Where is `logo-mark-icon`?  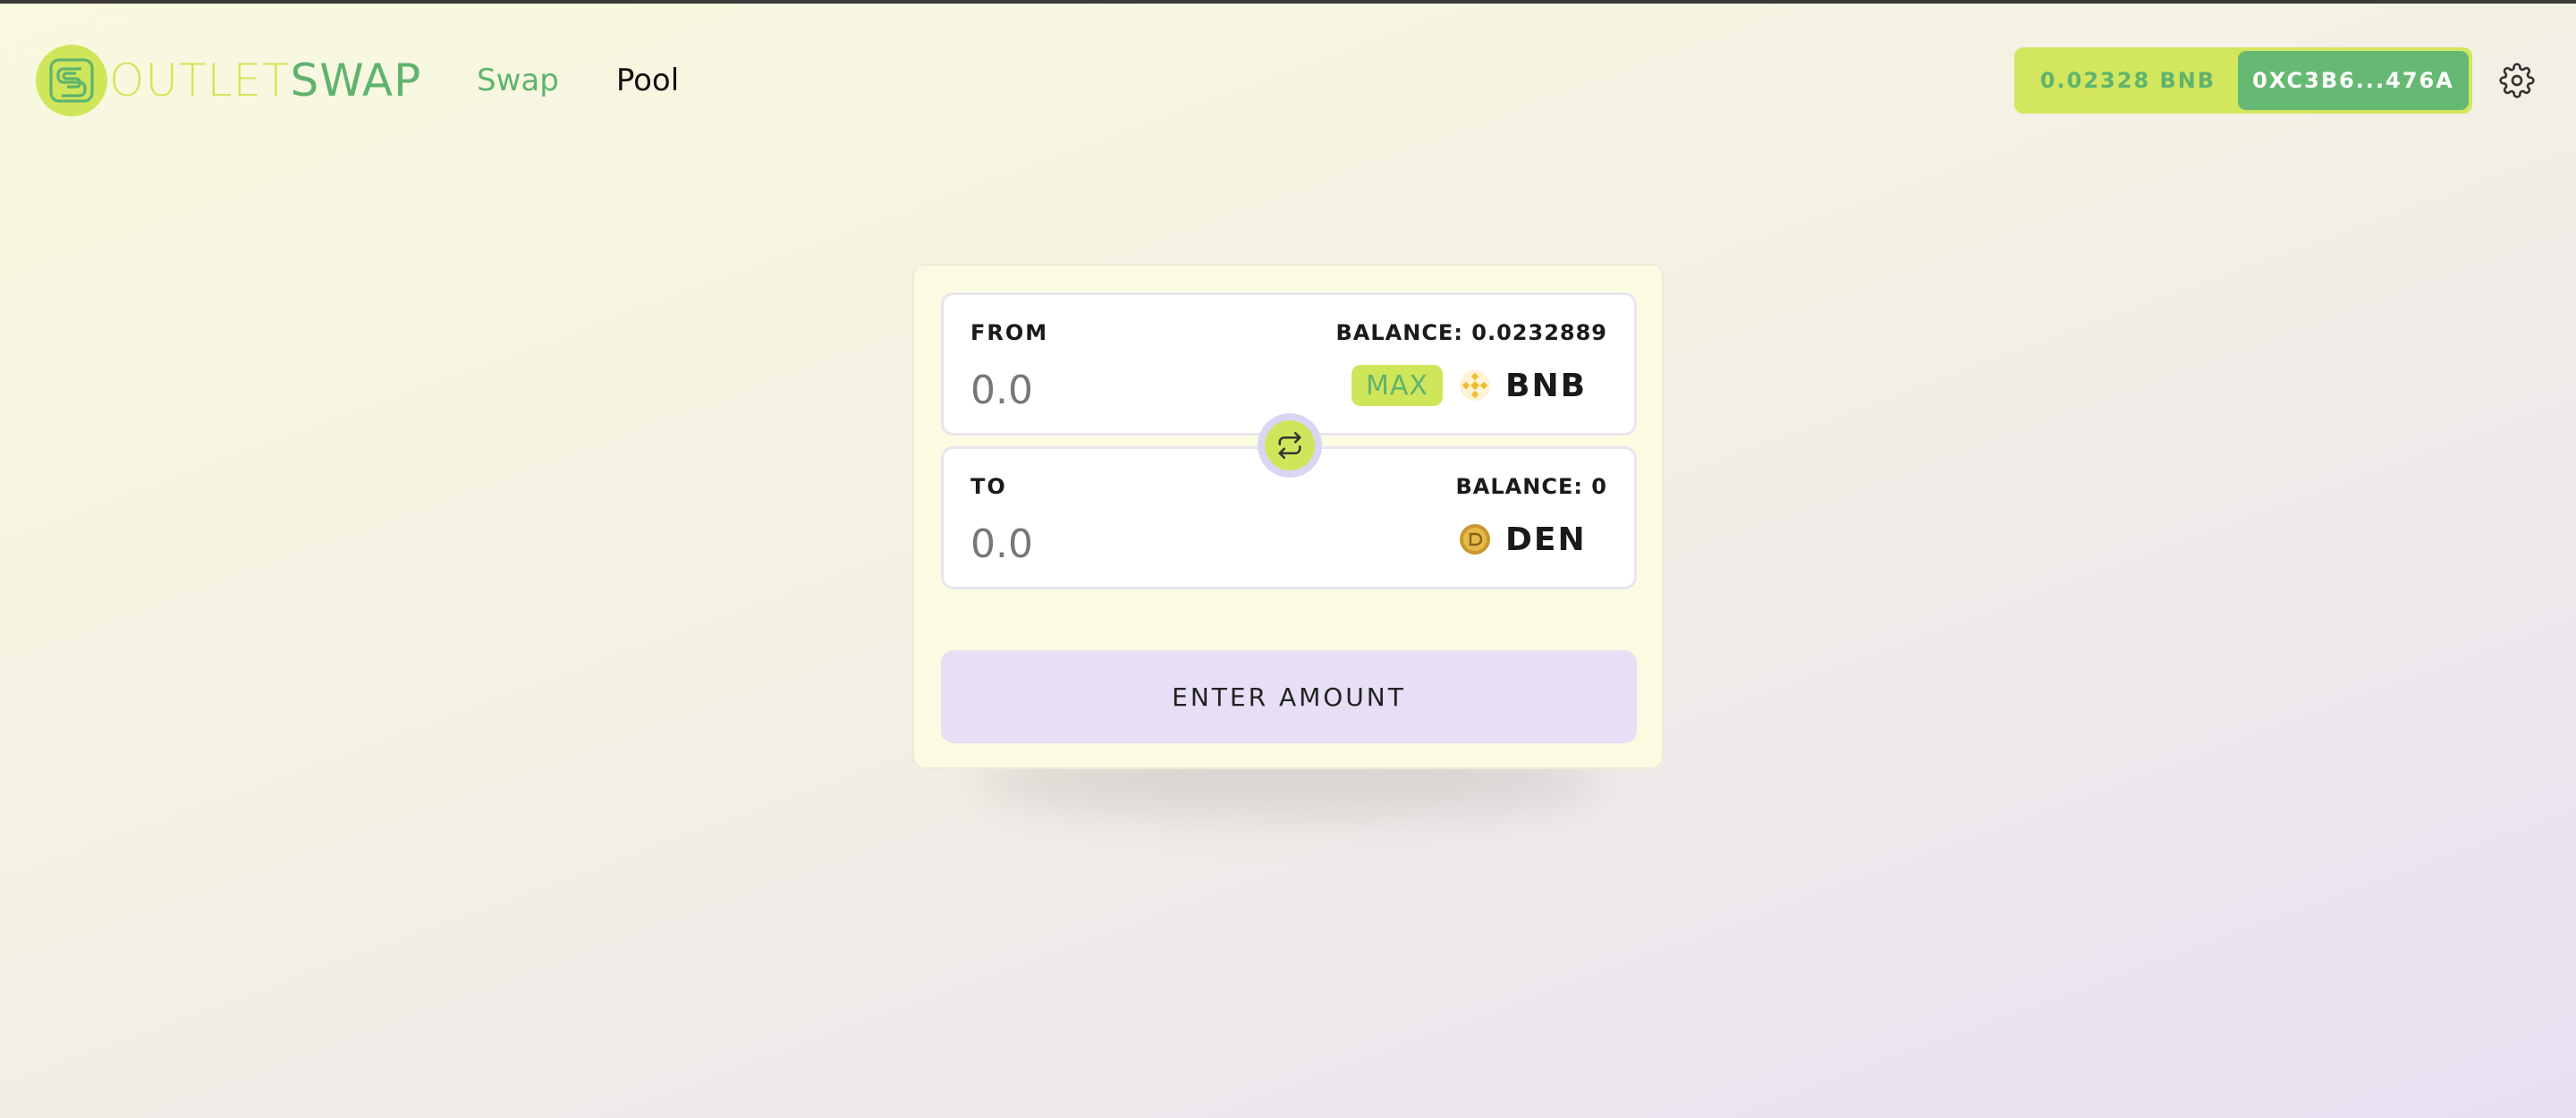
logo-mark-icon is located at coordinates (71, 80).